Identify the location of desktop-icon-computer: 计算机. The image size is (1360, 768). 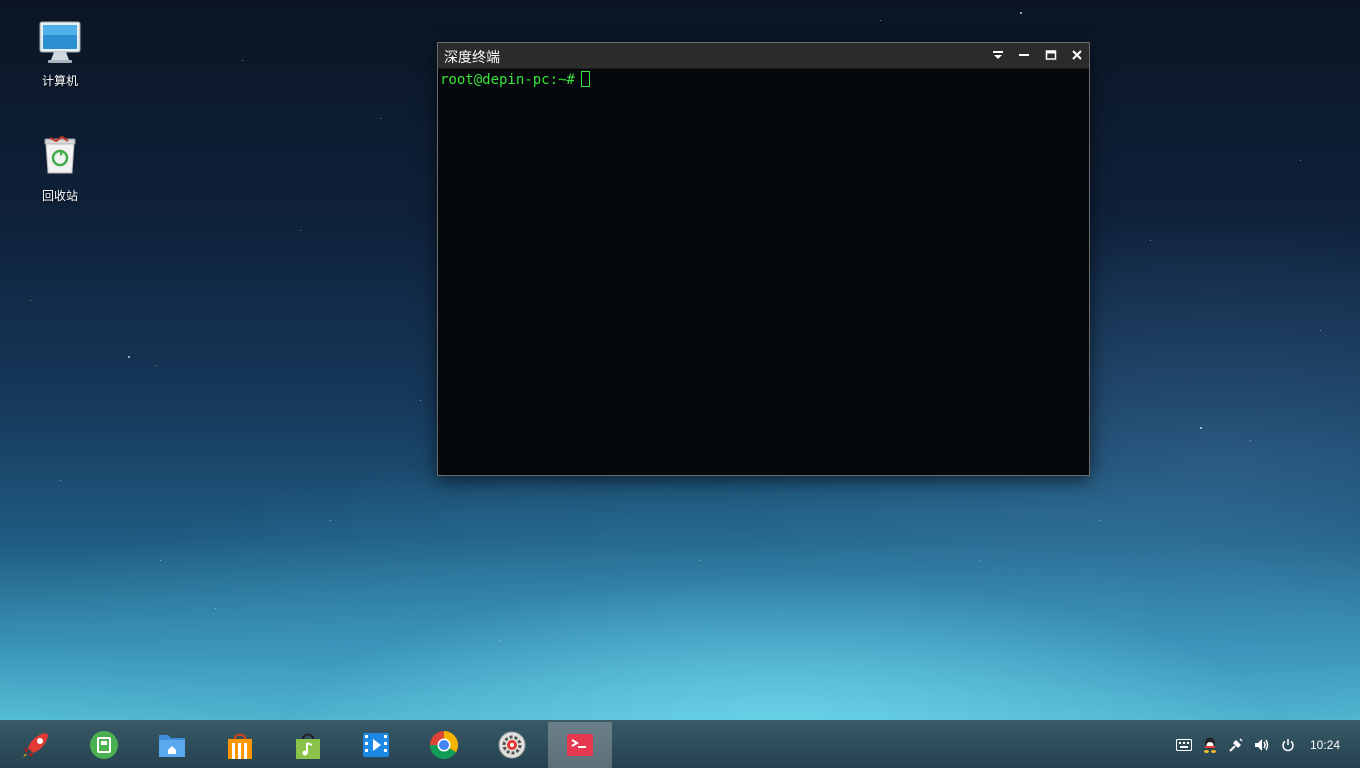
(60, 54).